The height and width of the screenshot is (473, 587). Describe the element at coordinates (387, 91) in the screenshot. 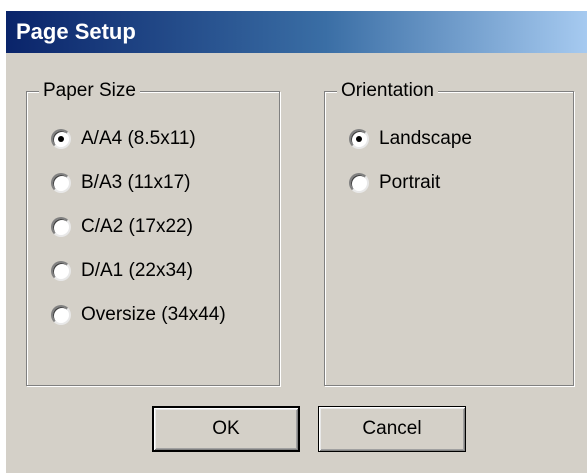

I see `orientation-legend: Orientation` at that location.